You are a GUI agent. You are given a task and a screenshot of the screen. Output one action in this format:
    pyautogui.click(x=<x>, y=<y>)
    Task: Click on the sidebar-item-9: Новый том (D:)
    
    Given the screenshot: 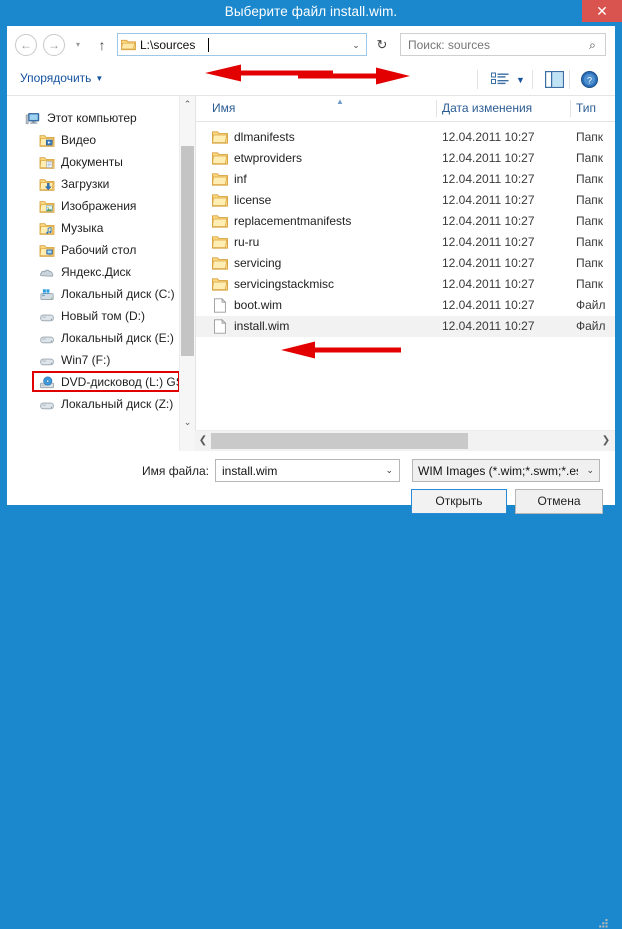 What is the action you would take?
    pyautogui.click(x=93, y=317)
    